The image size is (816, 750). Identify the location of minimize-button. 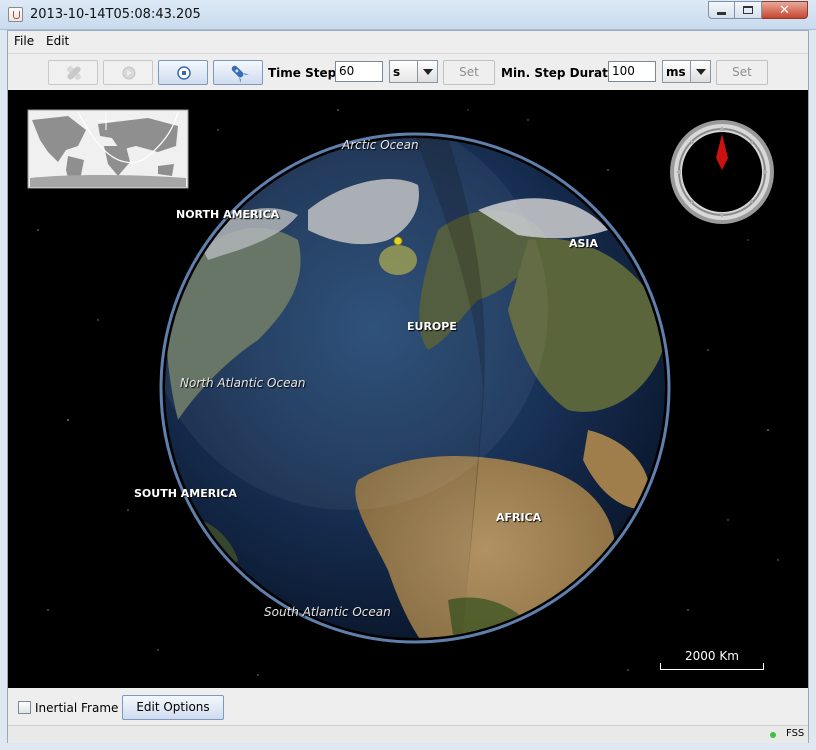
(721, 10).